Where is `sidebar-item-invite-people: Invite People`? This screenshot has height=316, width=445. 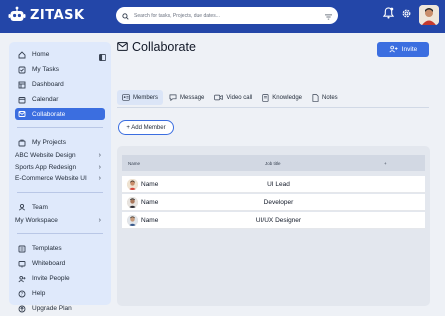
sidebar-item-invite-people: Invite People is located at coordinates (60, 278).